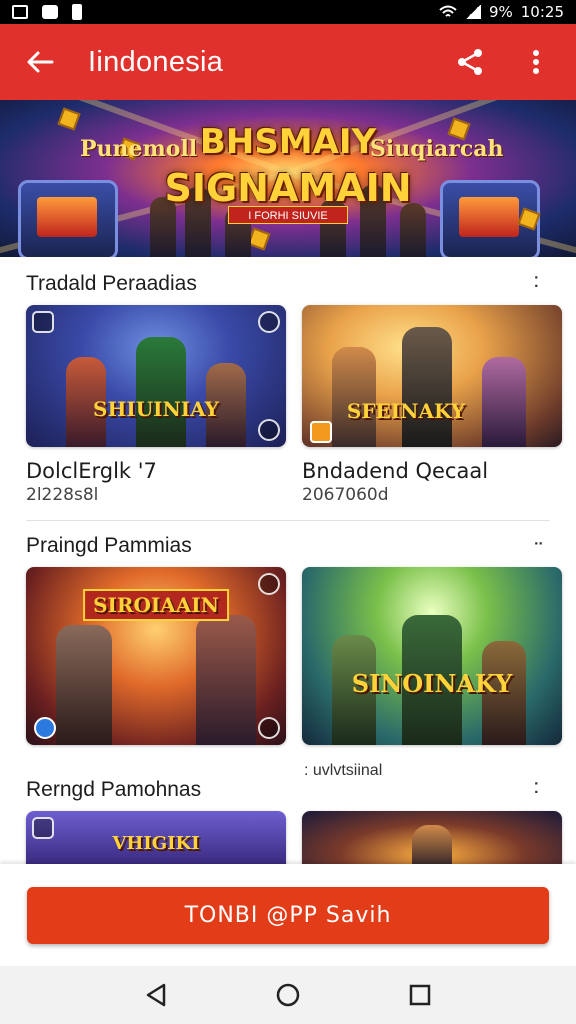 The height and width of the screenshot is (1024, 576). I want to click on signal-icon, so click(472, 12).